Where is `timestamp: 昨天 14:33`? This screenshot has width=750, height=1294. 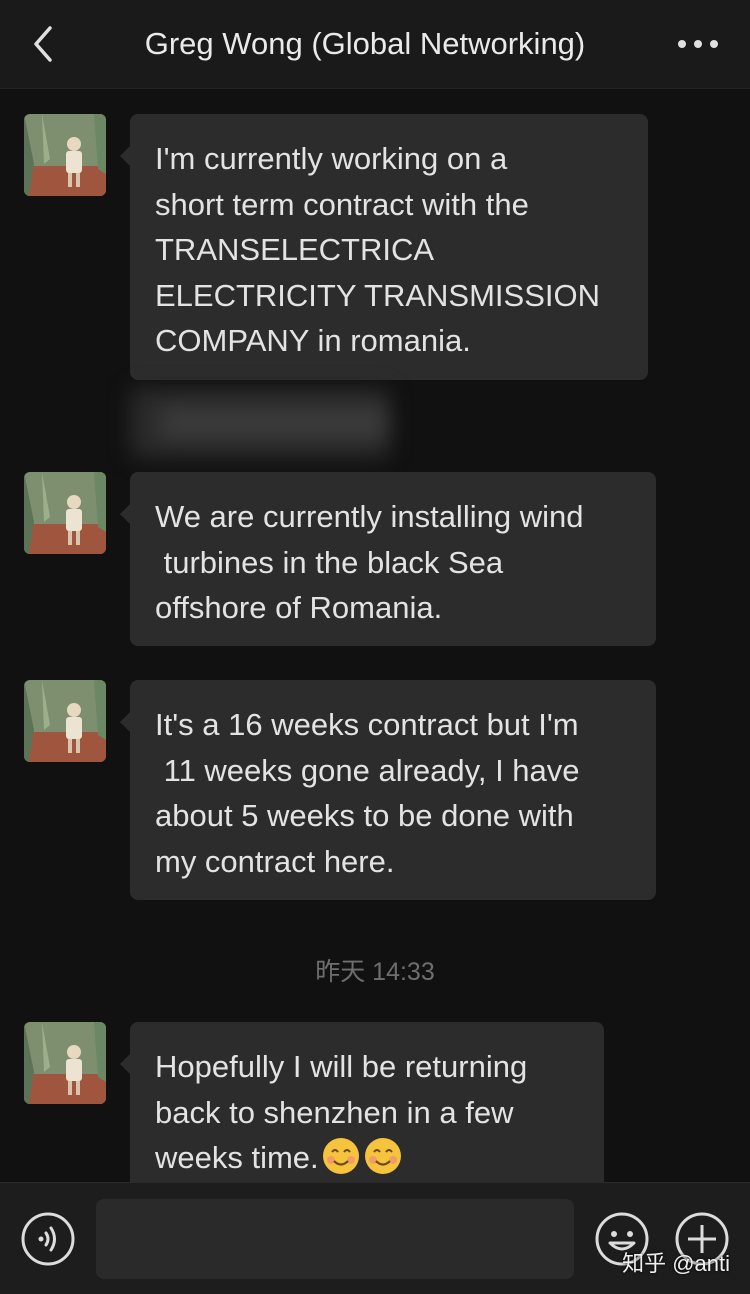
timestamp: 昨天 14:33 is located at coordinates (375, 972).